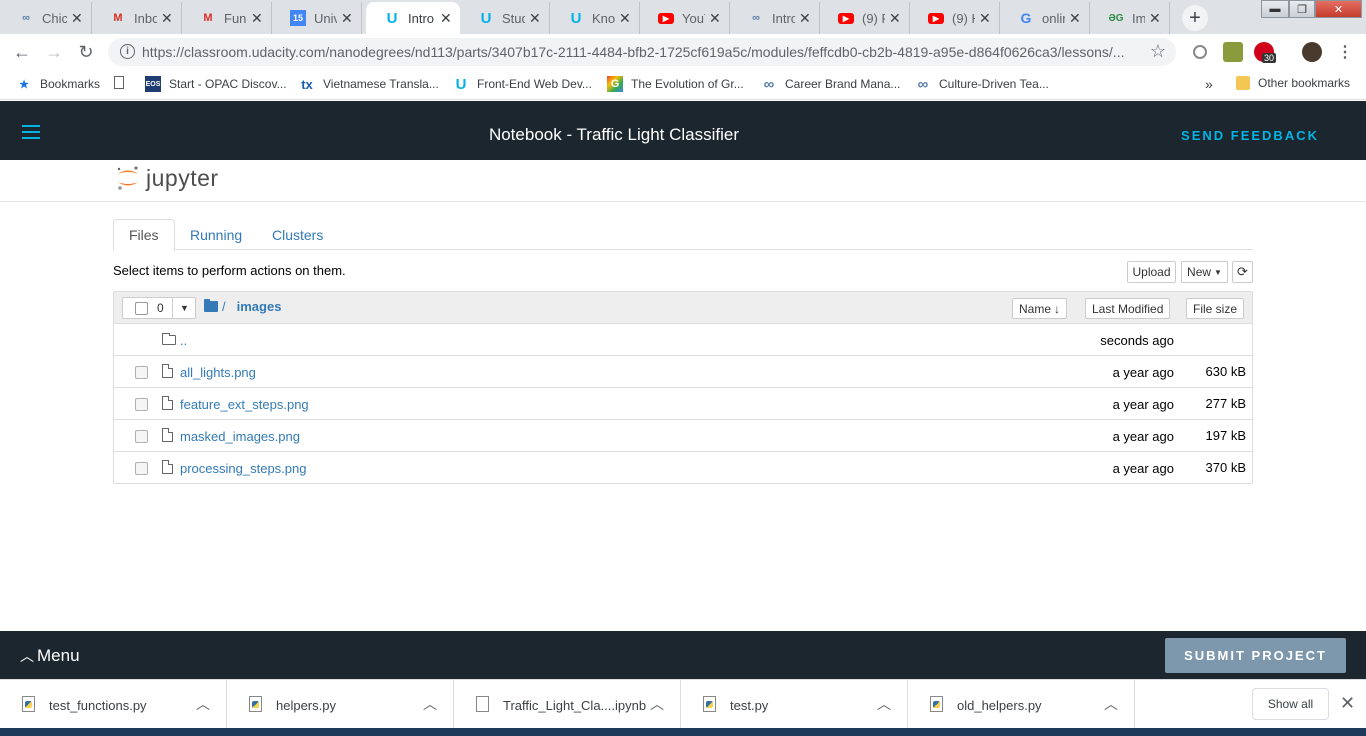  What do you see at coordinates (167, 178) in the screenshot?
I see `jupyter-logo: jupyter` at bounding box center [167, 178].